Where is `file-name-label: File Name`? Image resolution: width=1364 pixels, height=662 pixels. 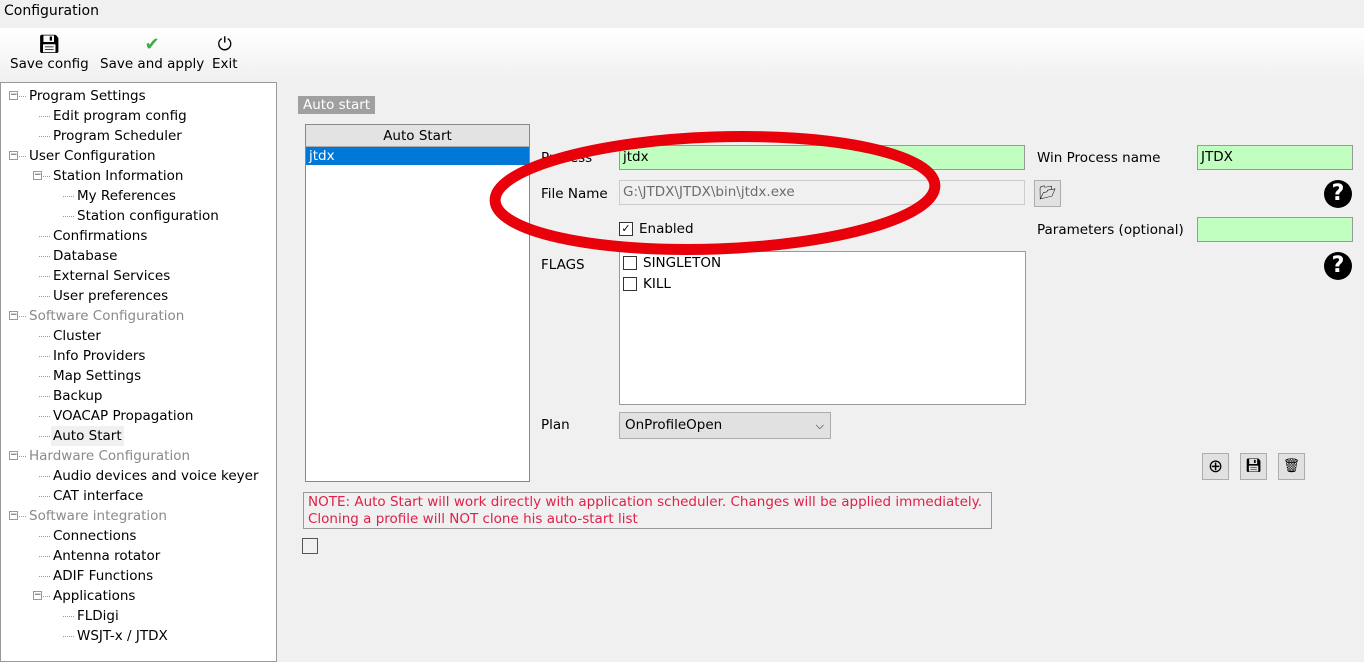
file-name-label: File Name is located at coordinates (574, 194).